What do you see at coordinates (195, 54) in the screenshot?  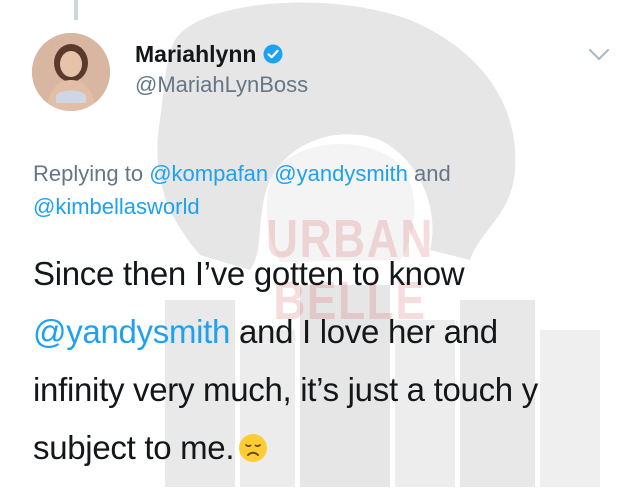 I see `display-name: Mariahlynn` at bounding box center [195, 54].